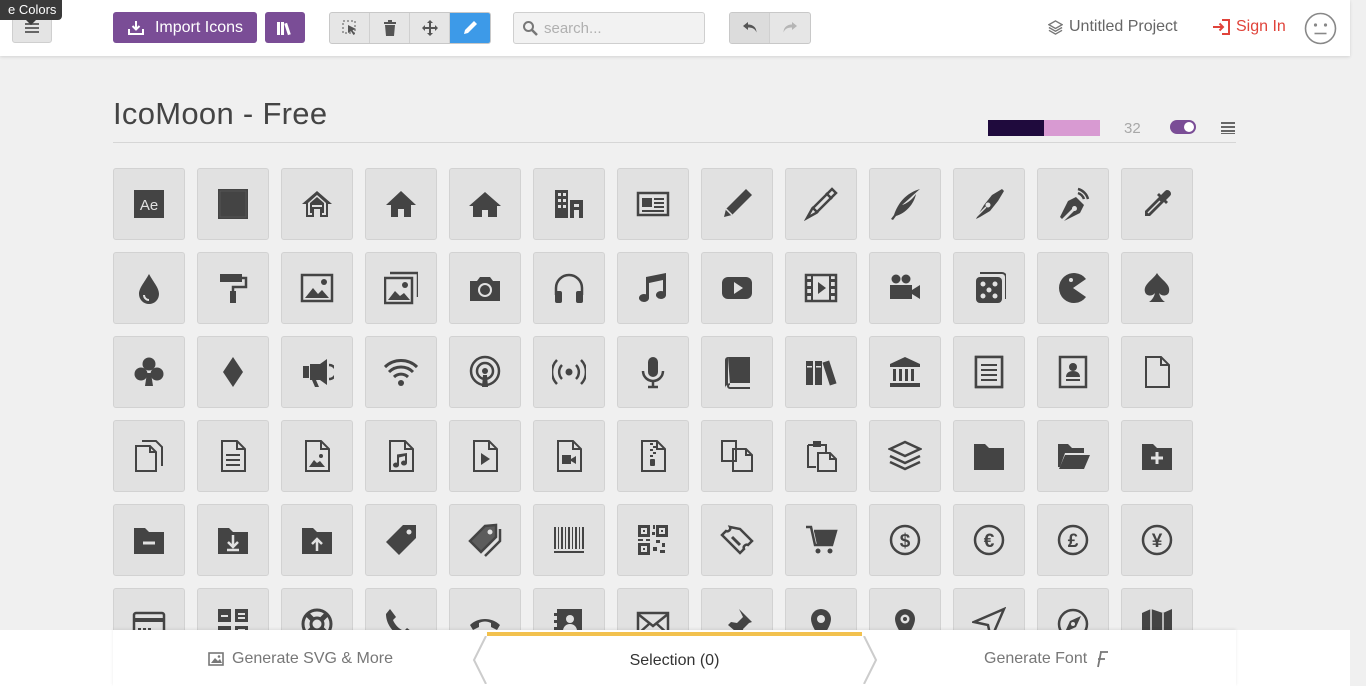 This screenshot has height=686, width=1366. What do you see at coordinates (390, 28) in the screenshot?
I see `delete-tool-button` at bounding box center [390, 28].